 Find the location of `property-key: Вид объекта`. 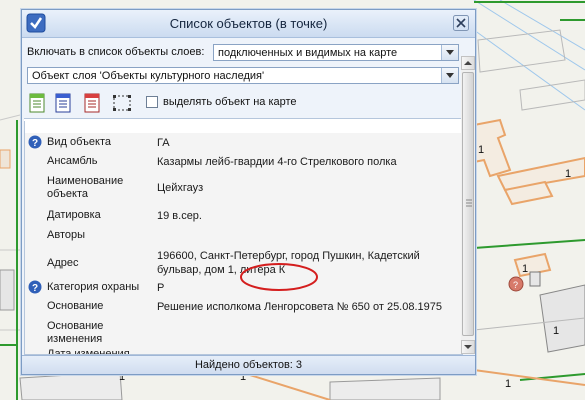

property-key: Вид объекта is located at coordinates (79, 142).